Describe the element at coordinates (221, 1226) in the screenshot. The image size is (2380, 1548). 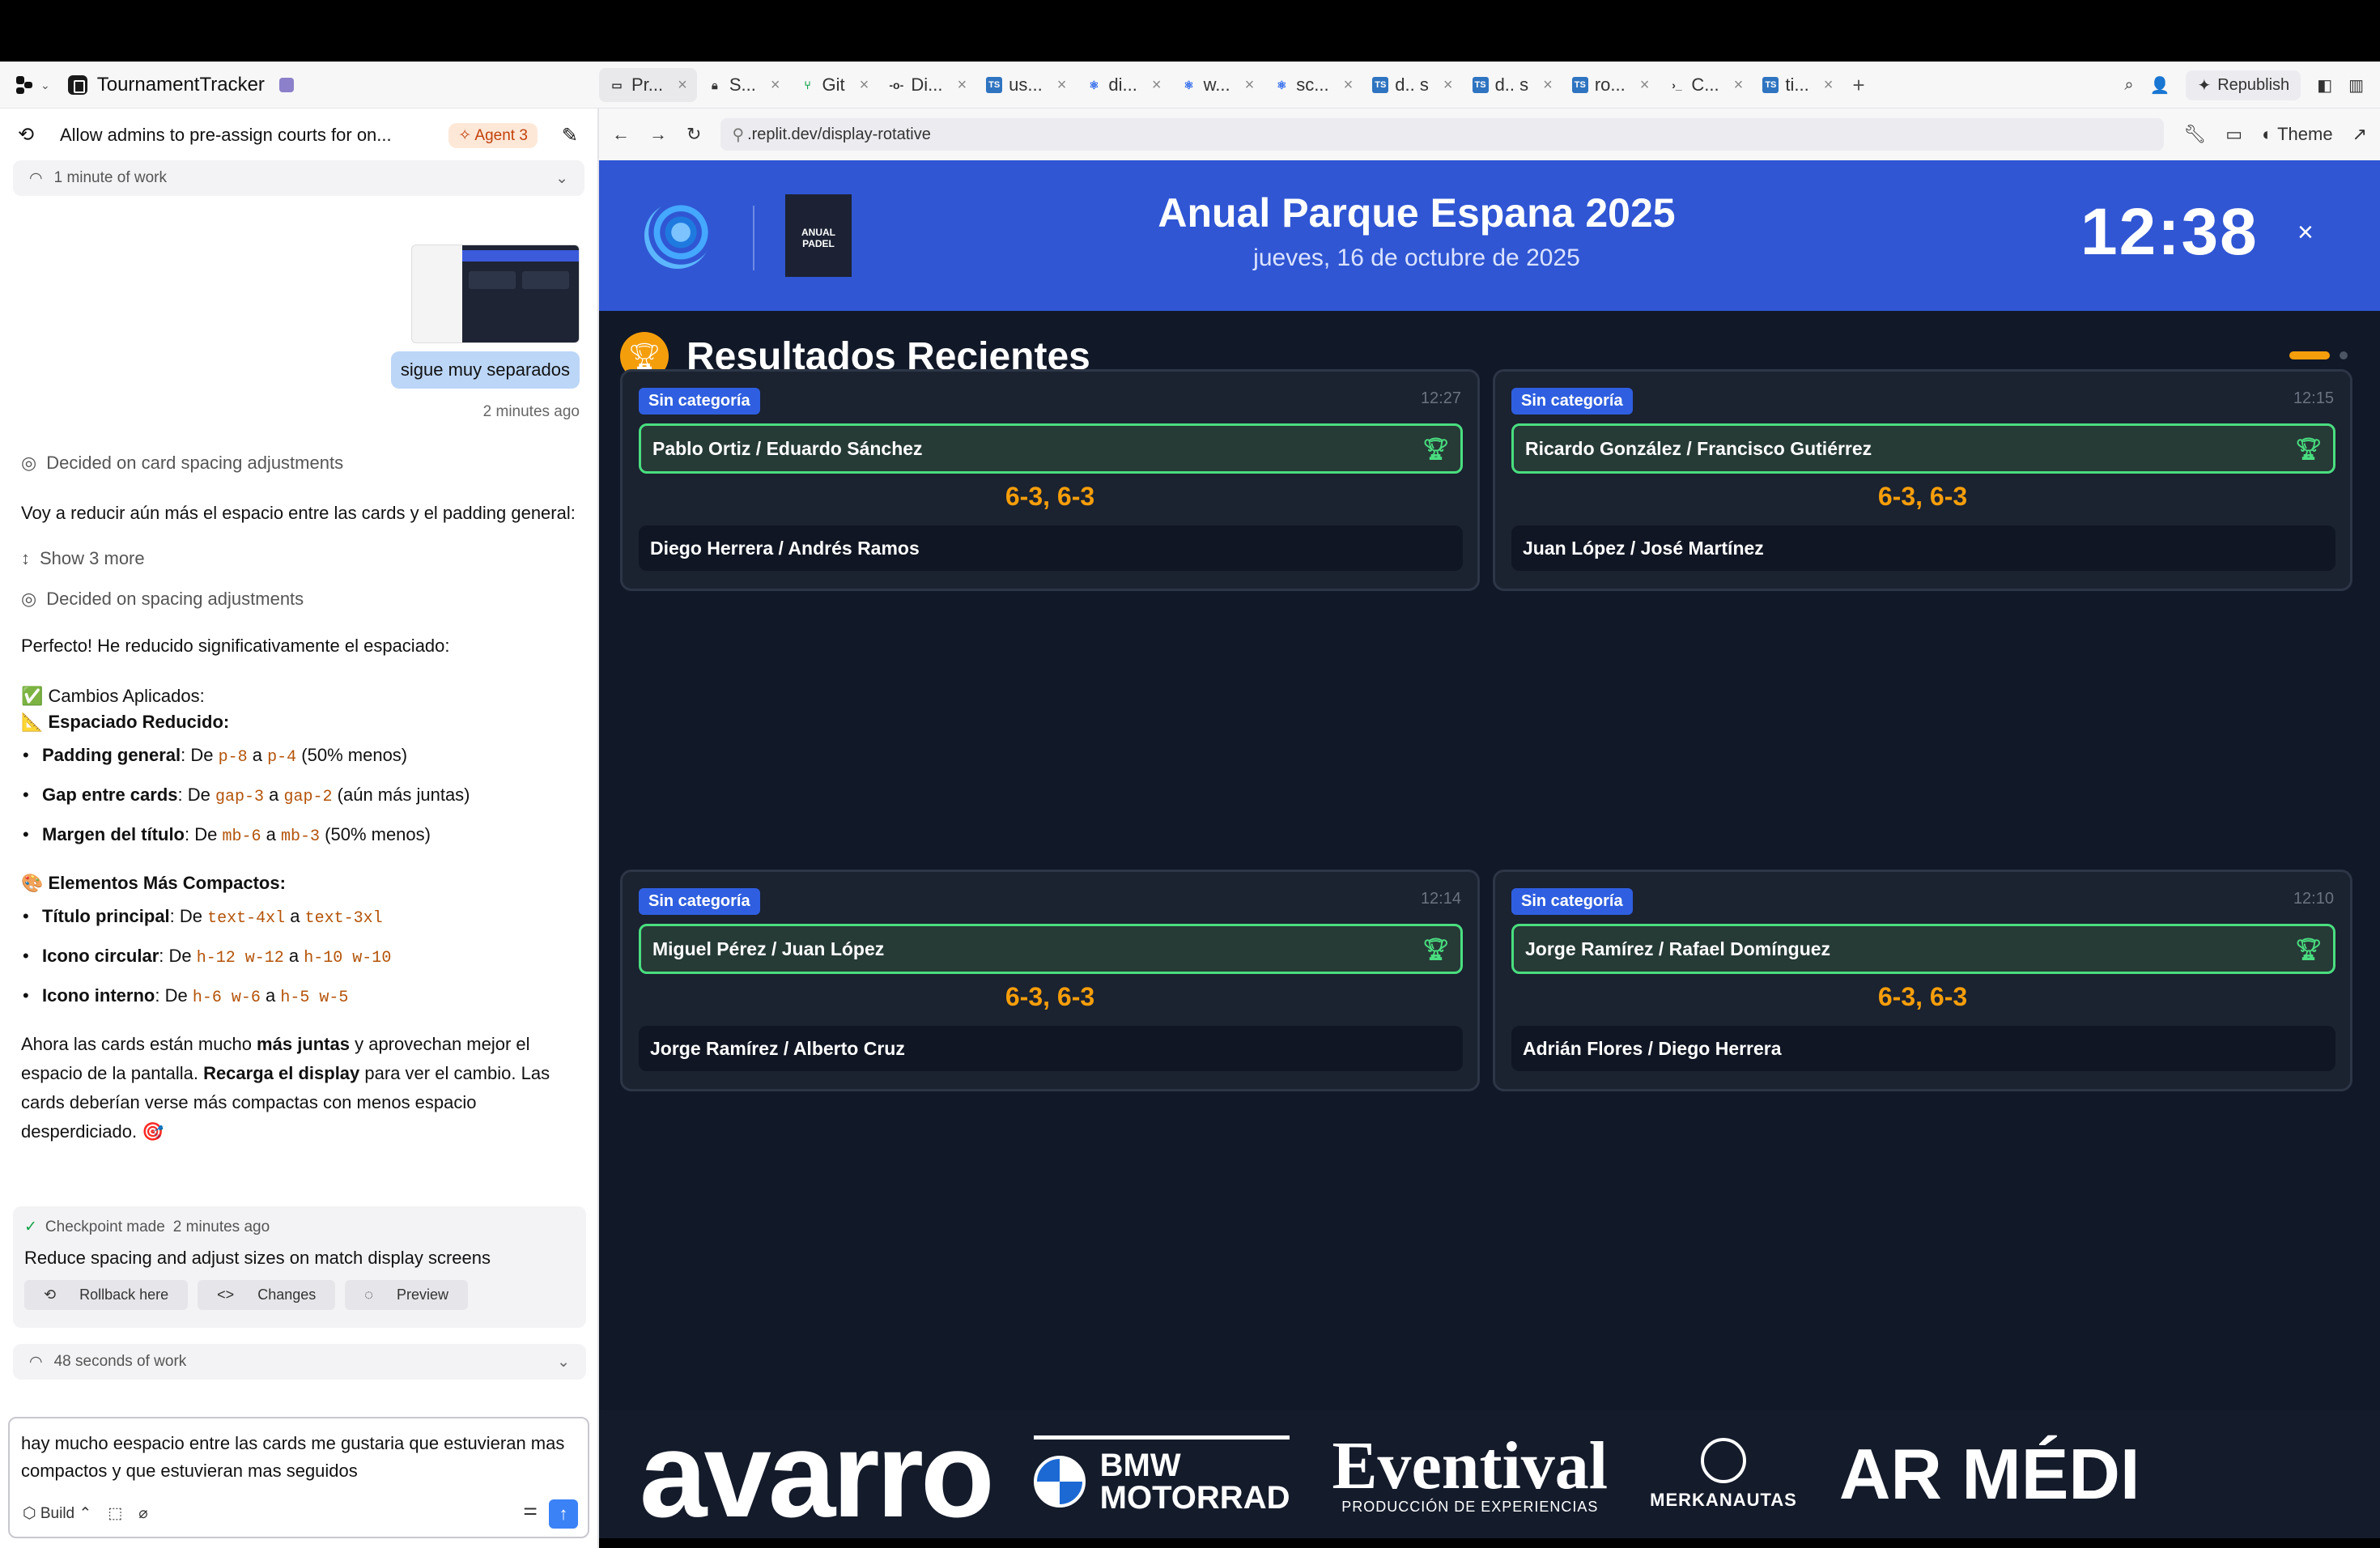
I see `checkpoint-time: 2 minutes ago` at that location.